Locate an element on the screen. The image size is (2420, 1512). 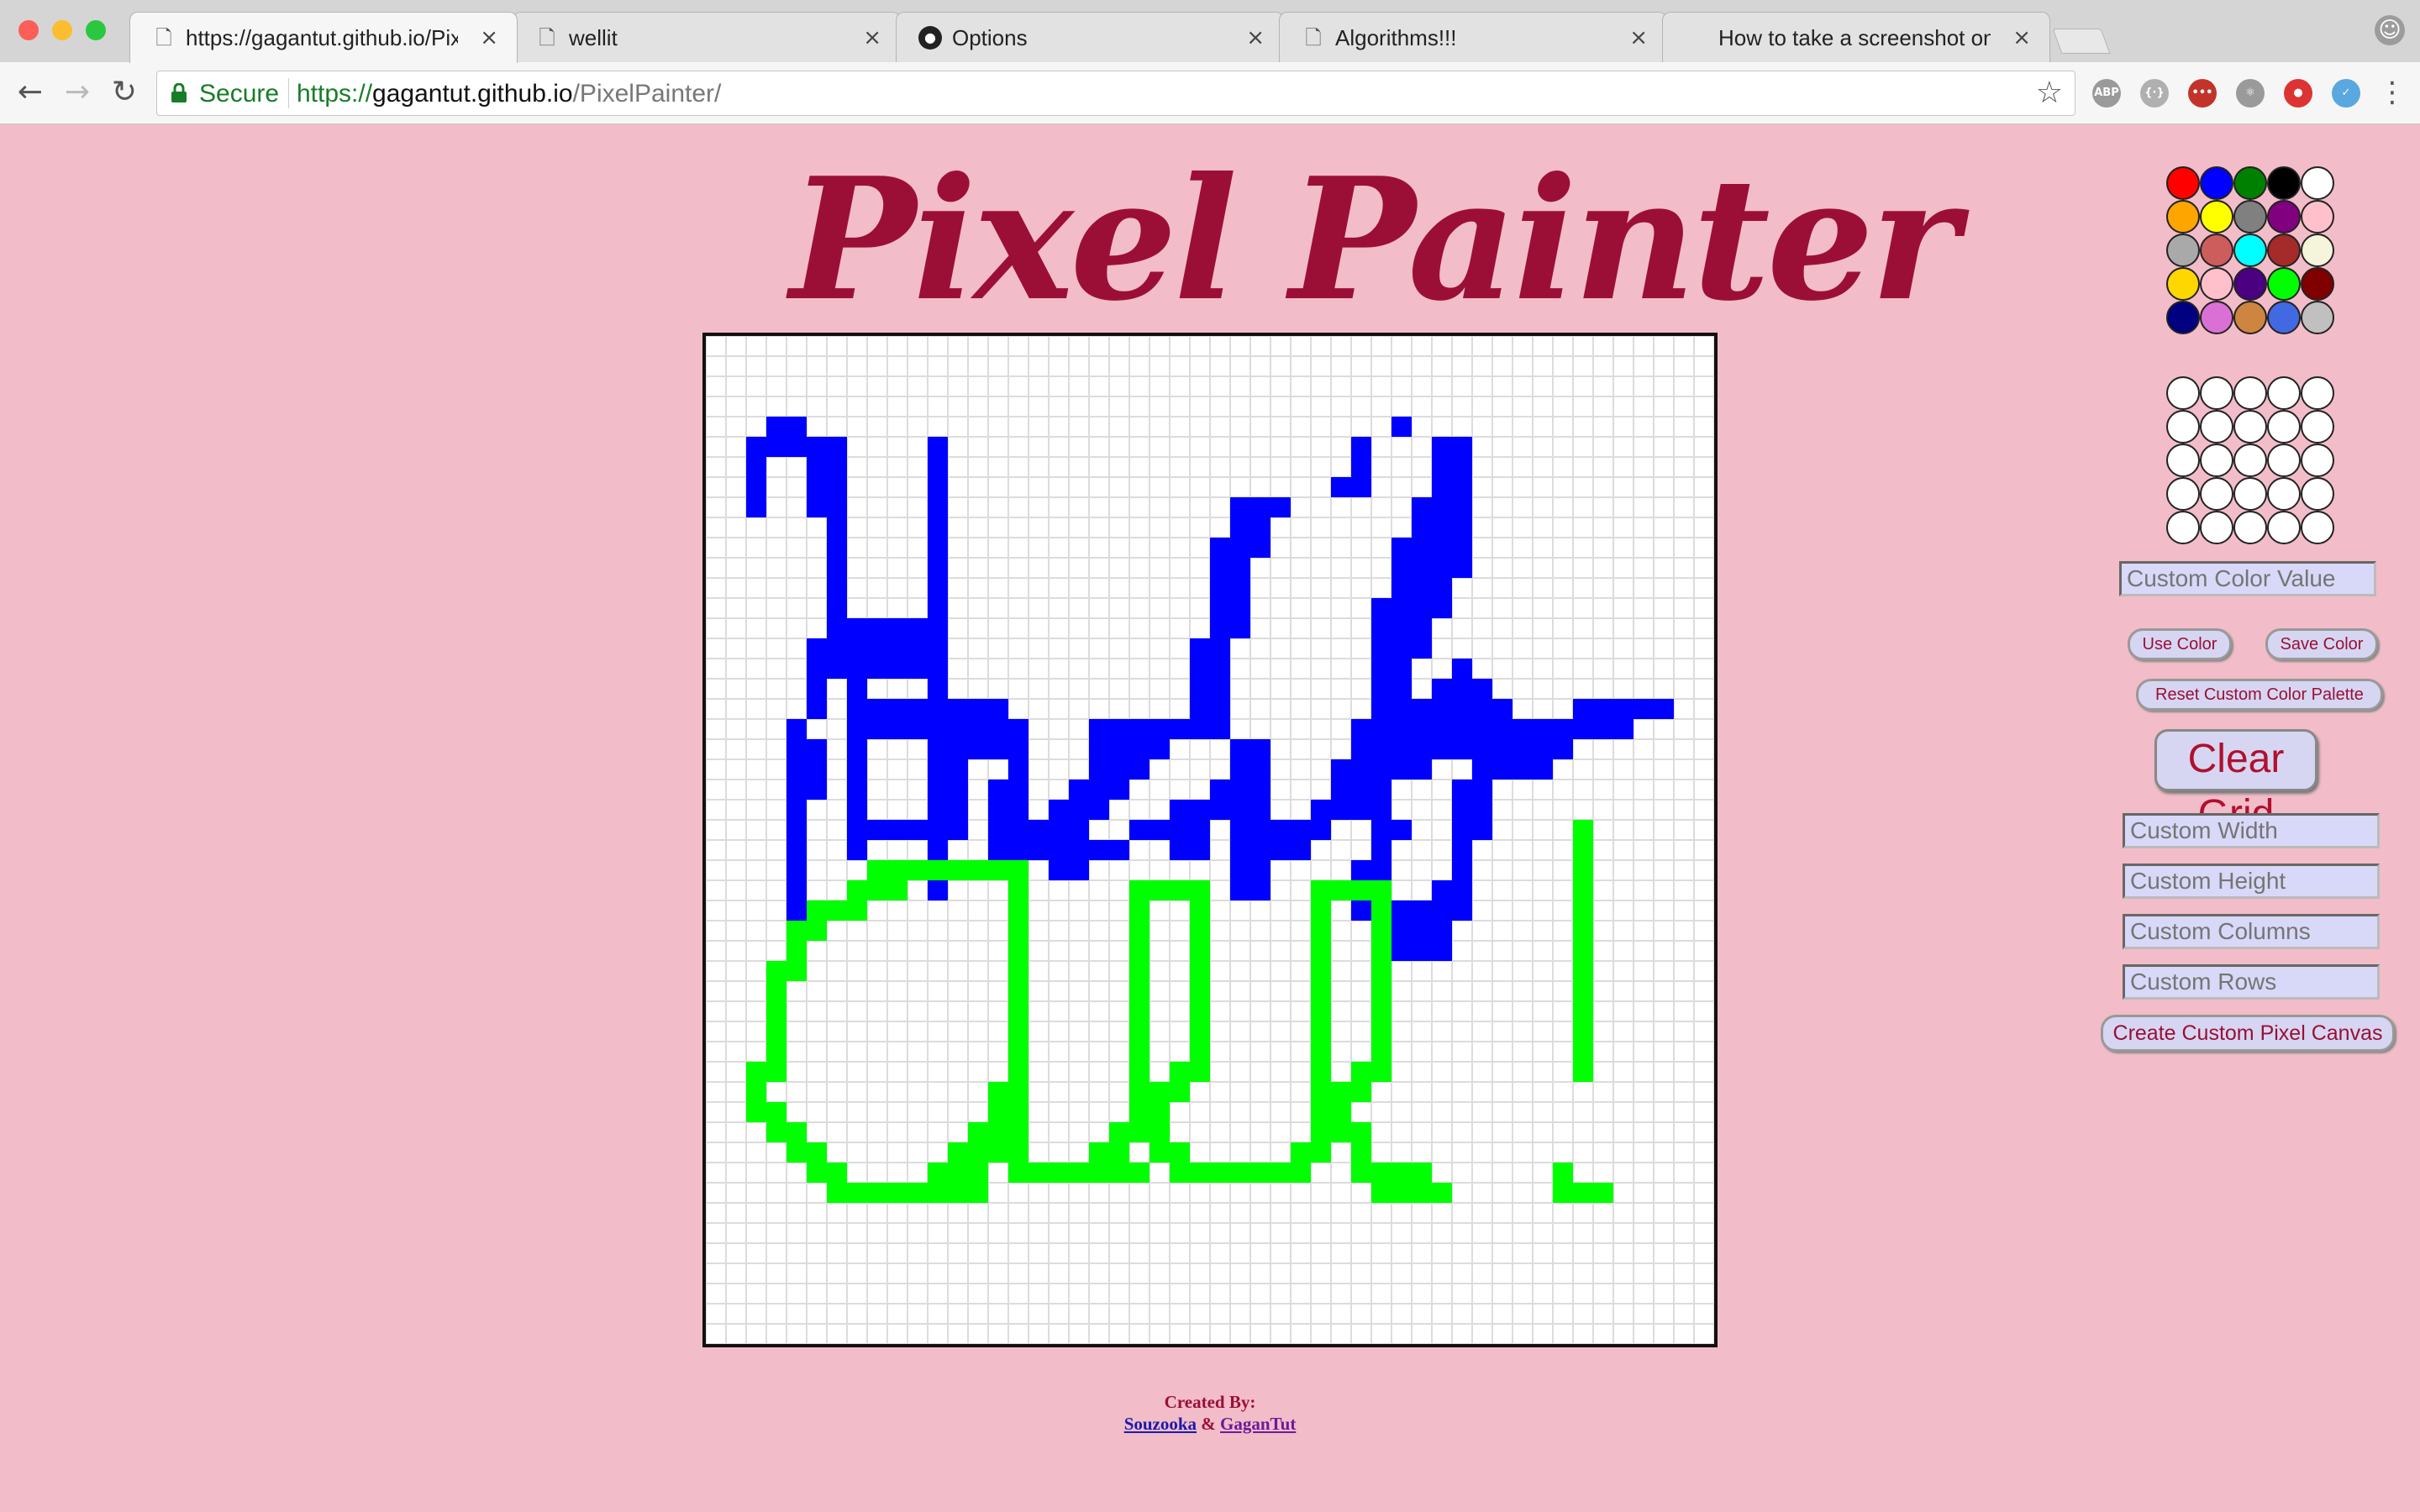
new-tab-button is located at coordinates (2082, 41).